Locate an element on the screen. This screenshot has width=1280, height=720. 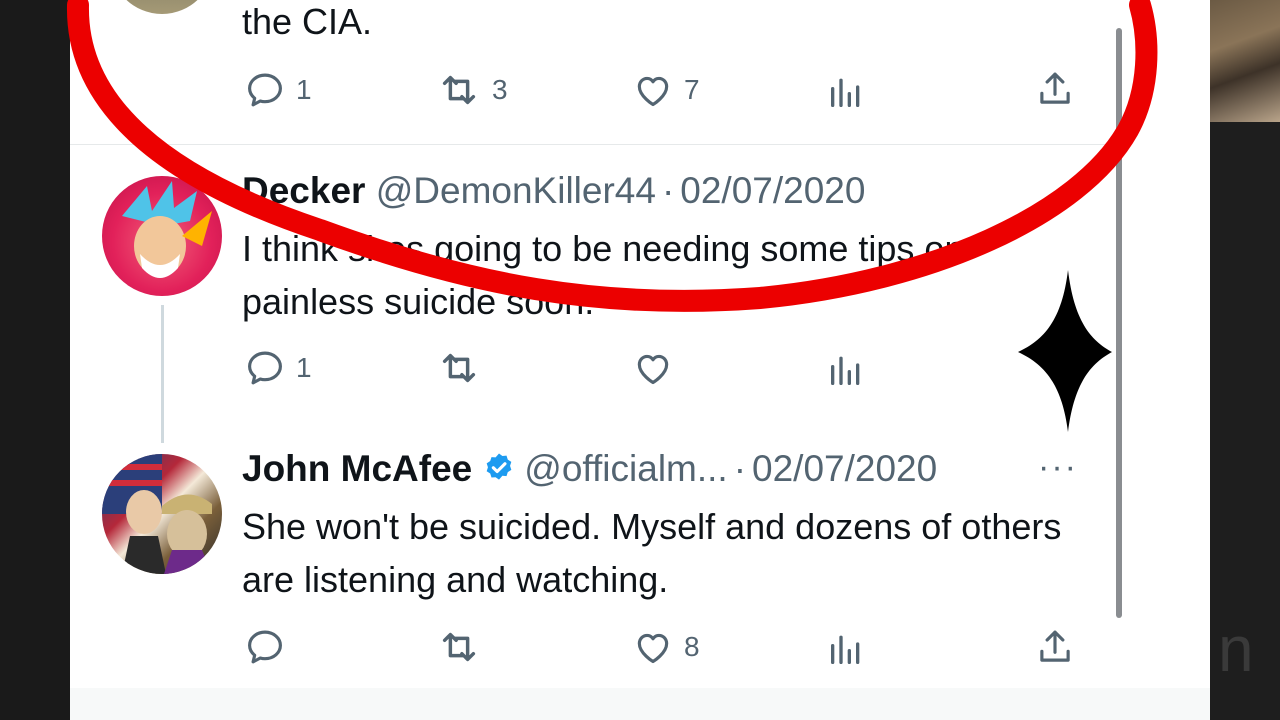
like-count: 7 is located at coordinates (692, 89).